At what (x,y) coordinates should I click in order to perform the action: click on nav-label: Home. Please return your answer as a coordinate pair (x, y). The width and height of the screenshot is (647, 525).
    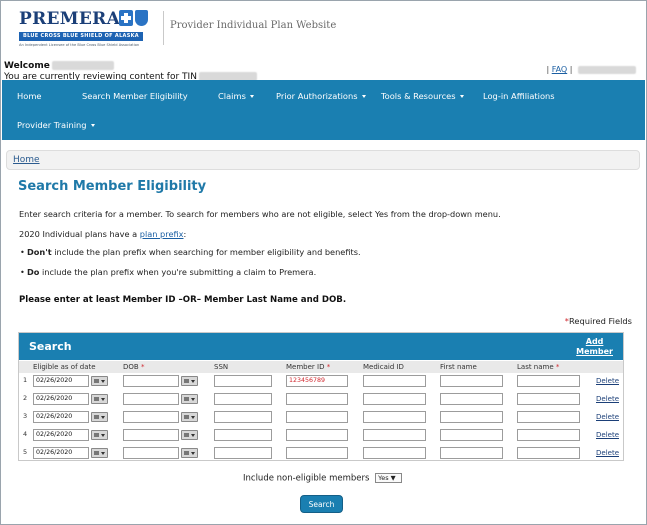
    Looking at the image, I should click on (29, 96).